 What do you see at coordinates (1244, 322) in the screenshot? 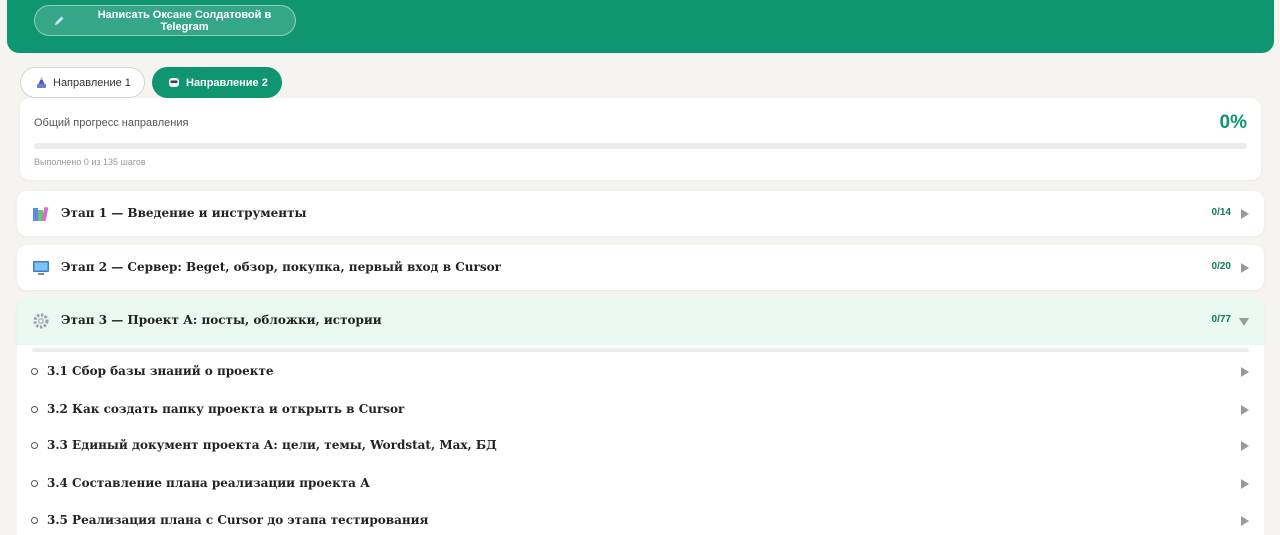
I see `chevron-down-icon` at bounding box center [1244, 322].